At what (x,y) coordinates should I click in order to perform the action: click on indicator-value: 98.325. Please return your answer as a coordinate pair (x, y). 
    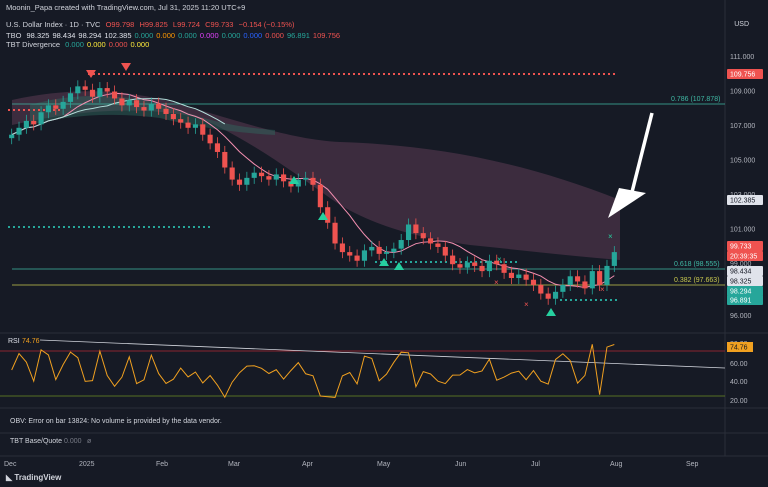
    Looking at the image, I should click on (38, 35).